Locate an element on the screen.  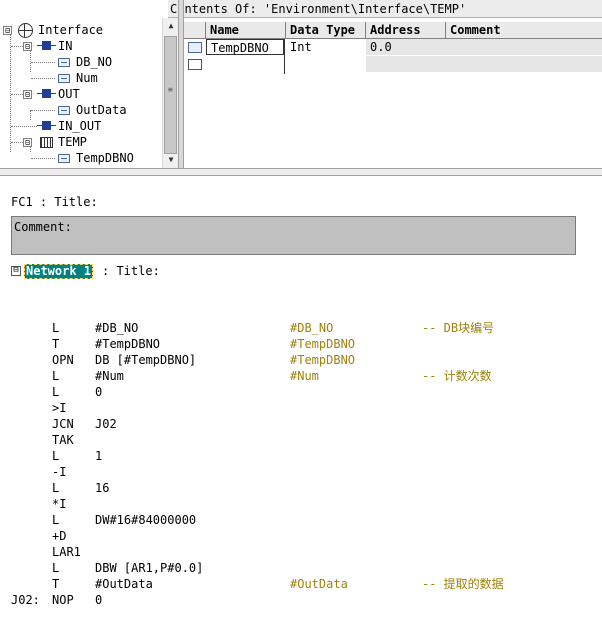
tree-item-temp: ⊟ TEMP is located at coordinates (80, 142).